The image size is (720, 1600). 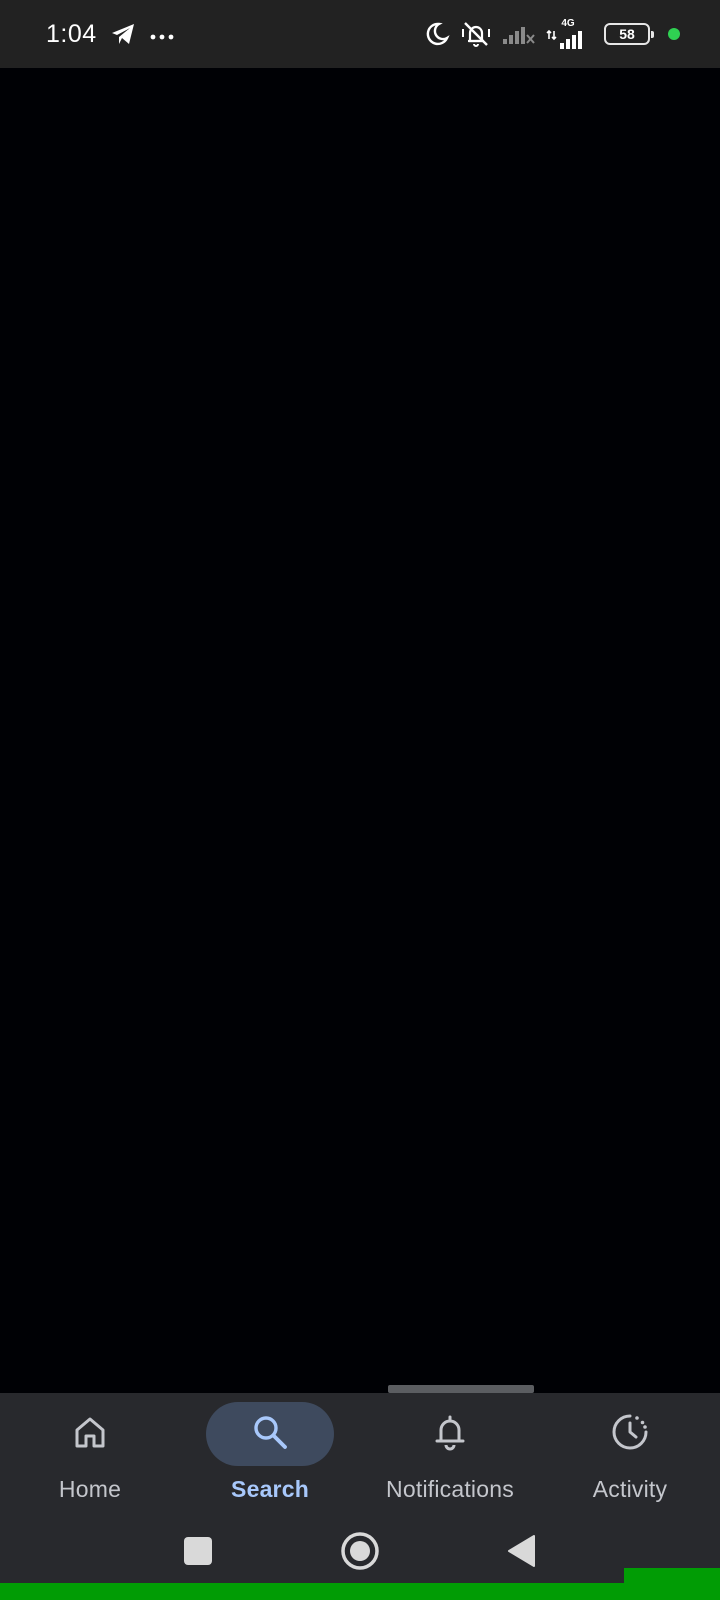 I want to click on home-icon, so click(x=90, y=1434).